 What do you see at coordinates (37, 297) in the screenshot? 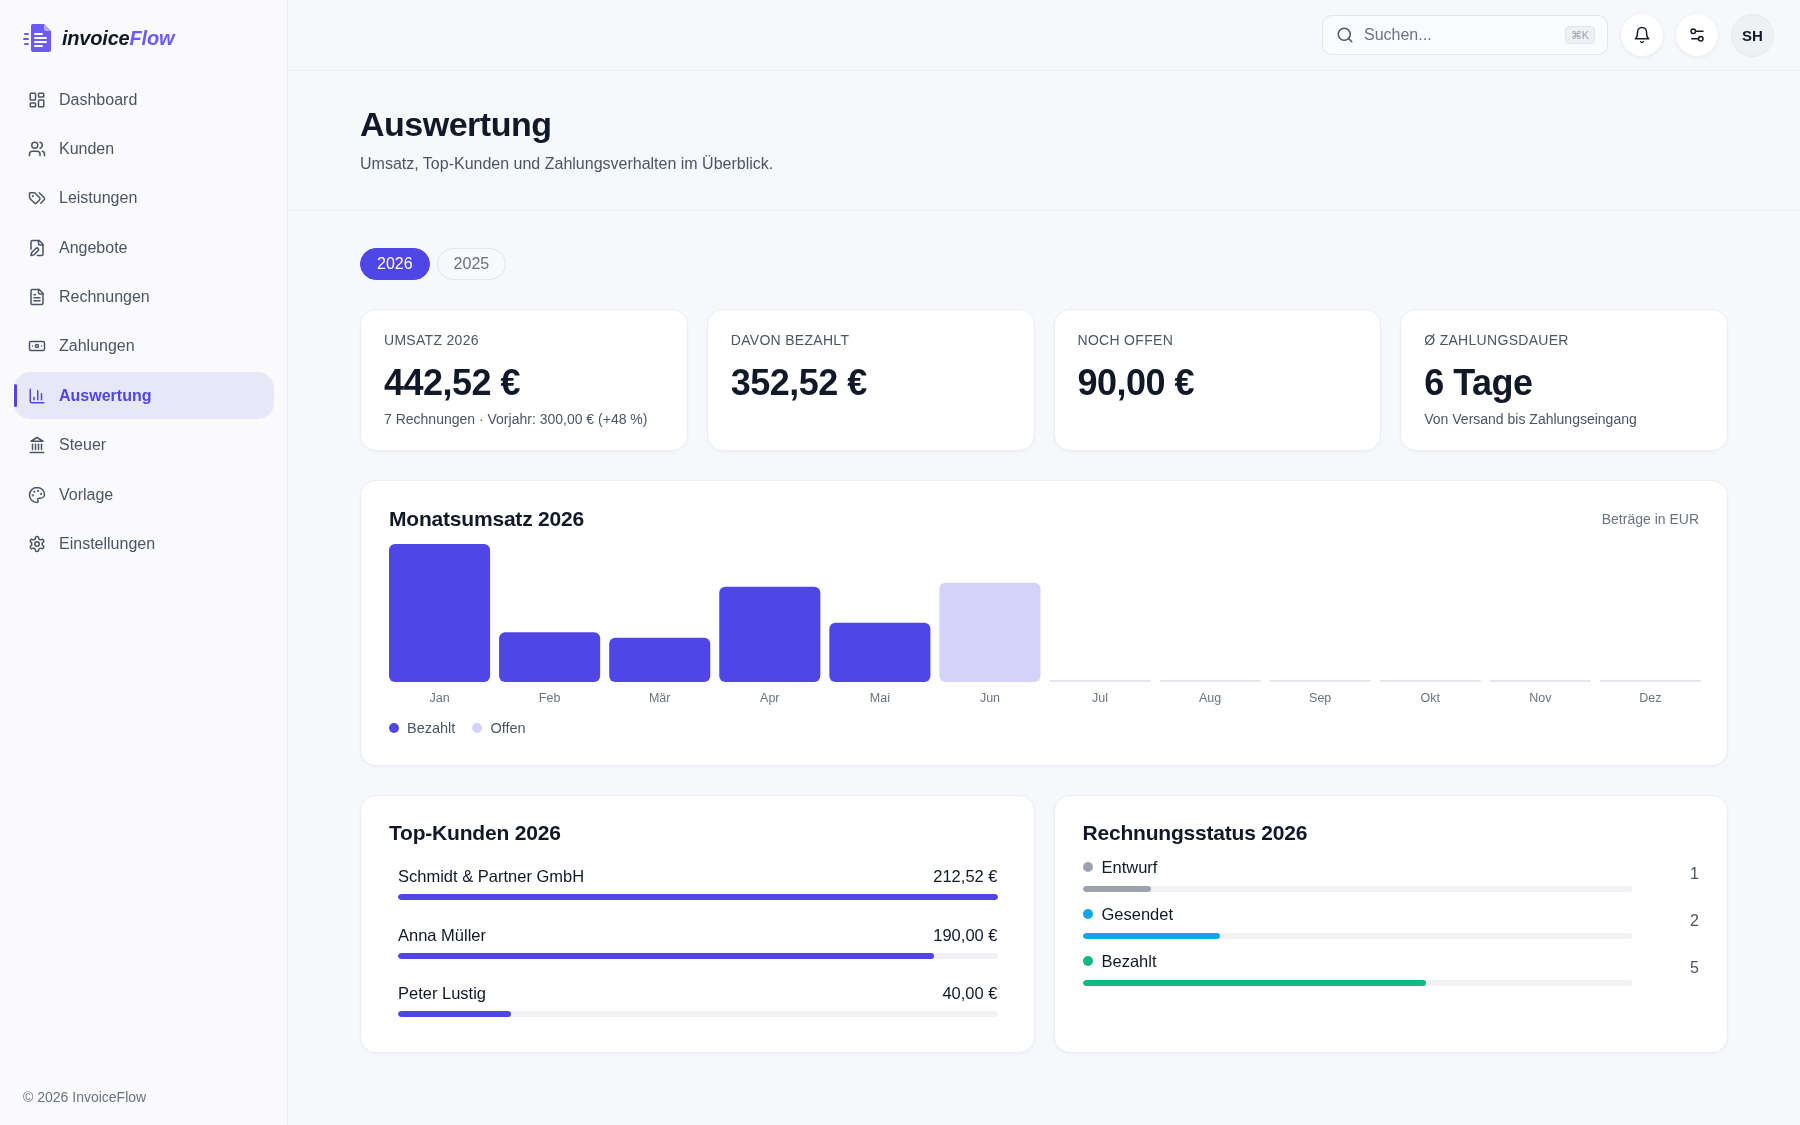
I see `document-icon` at bounding box center [37, 297].